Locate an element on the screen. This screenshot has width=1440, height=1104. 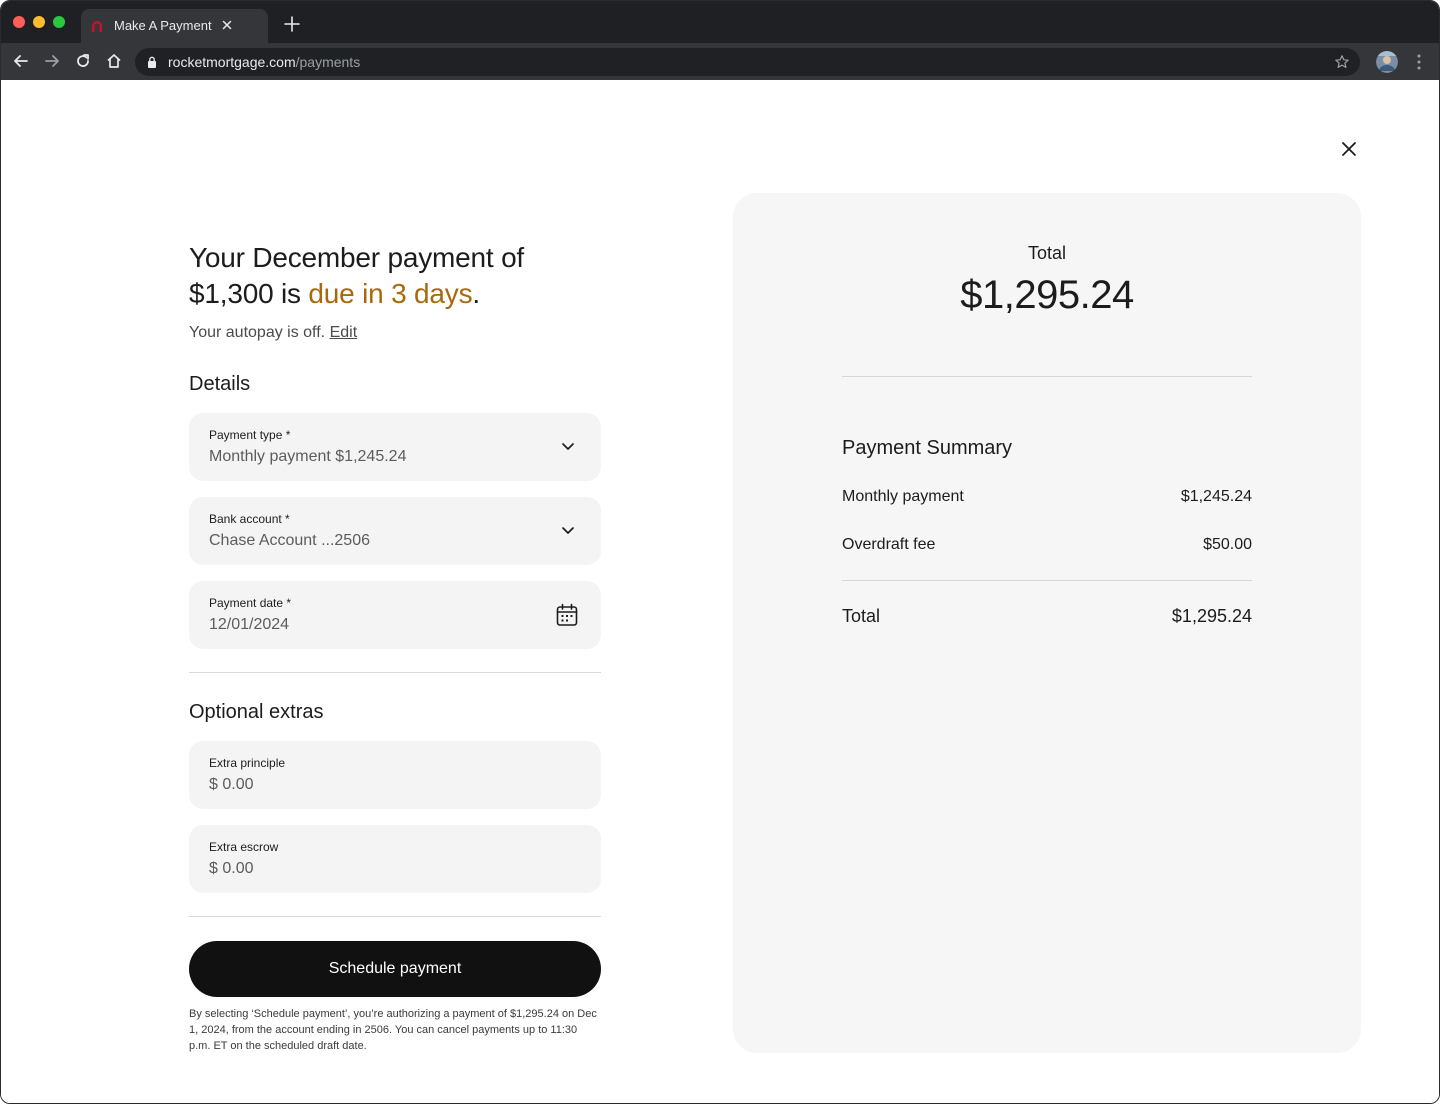
new-tab-icon is located at coordinates (292, 24).